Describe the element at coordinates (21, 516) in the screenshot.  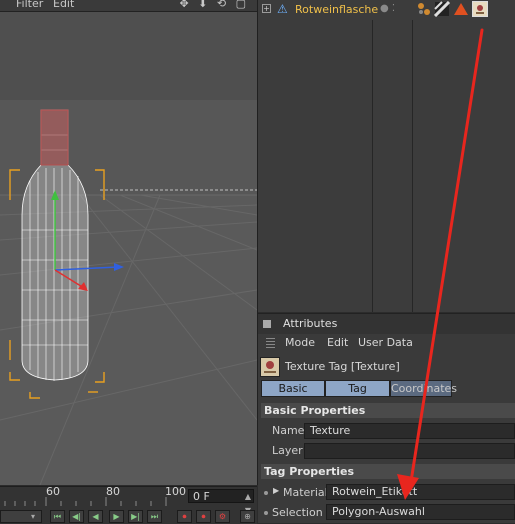
I see `fps-dropdown: ▾` at that location.